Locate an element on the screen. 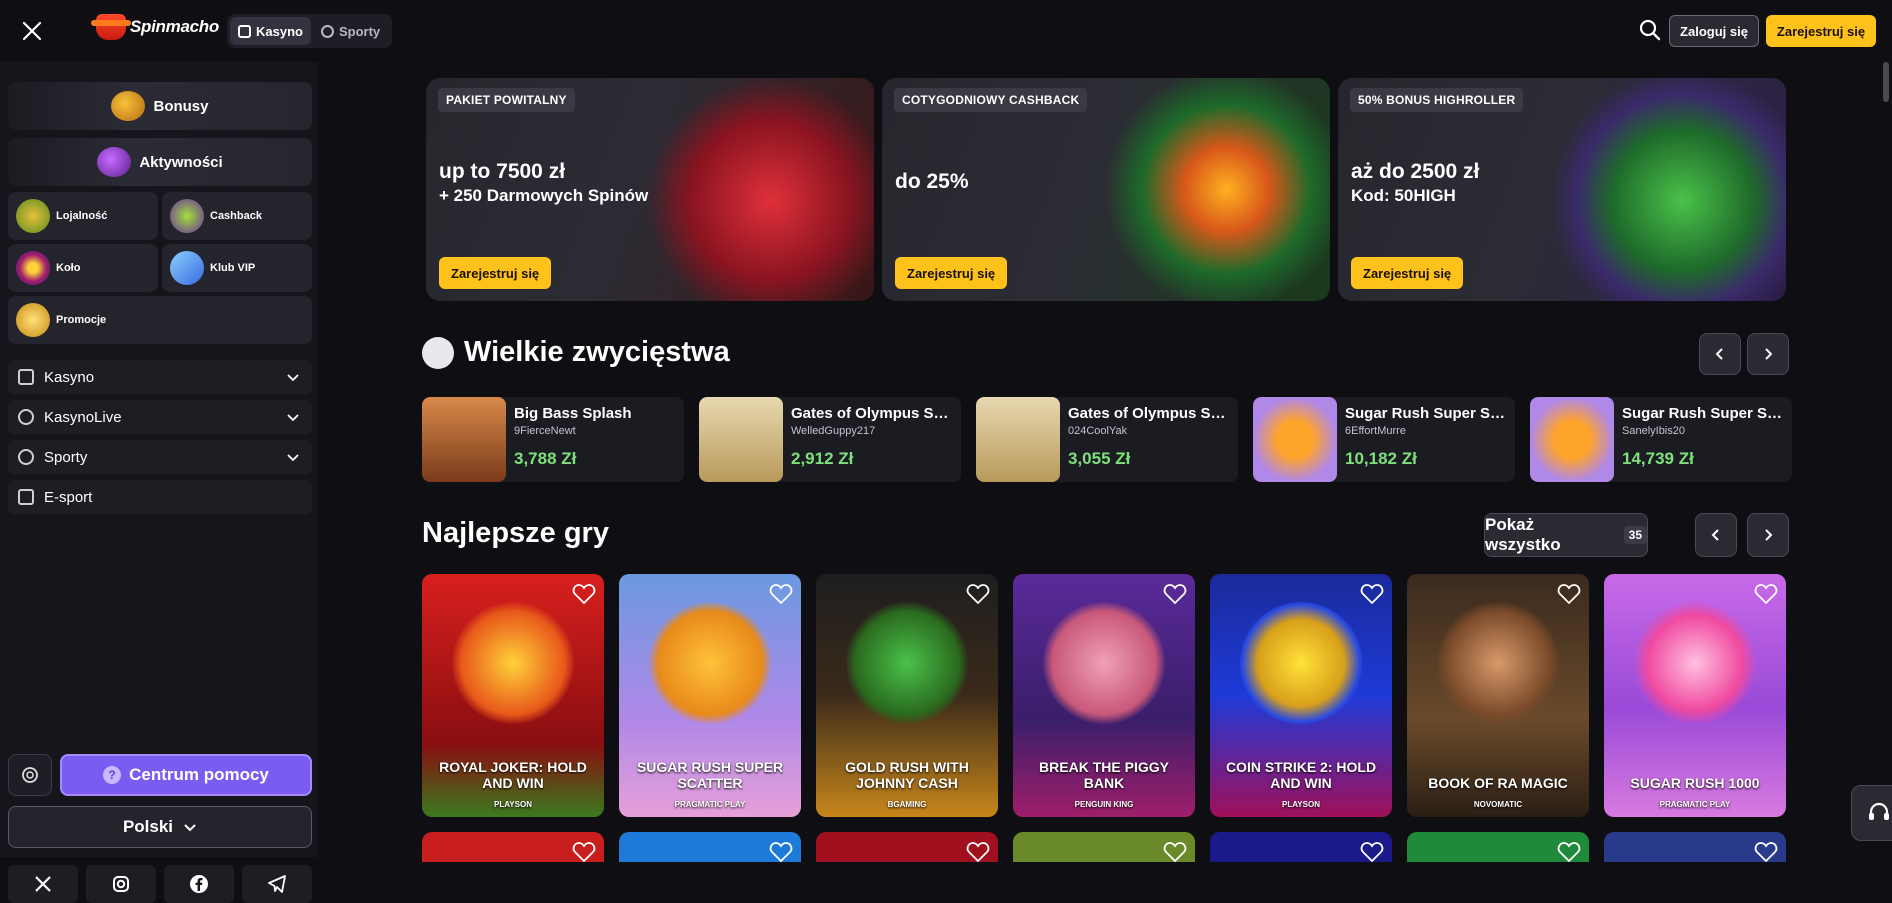  login-button: Zaloguj się is located at coordinates (1714, 31).